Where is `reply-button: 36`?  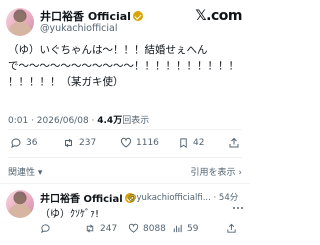
reply-button: 36 is located at coordinates (23, 143).